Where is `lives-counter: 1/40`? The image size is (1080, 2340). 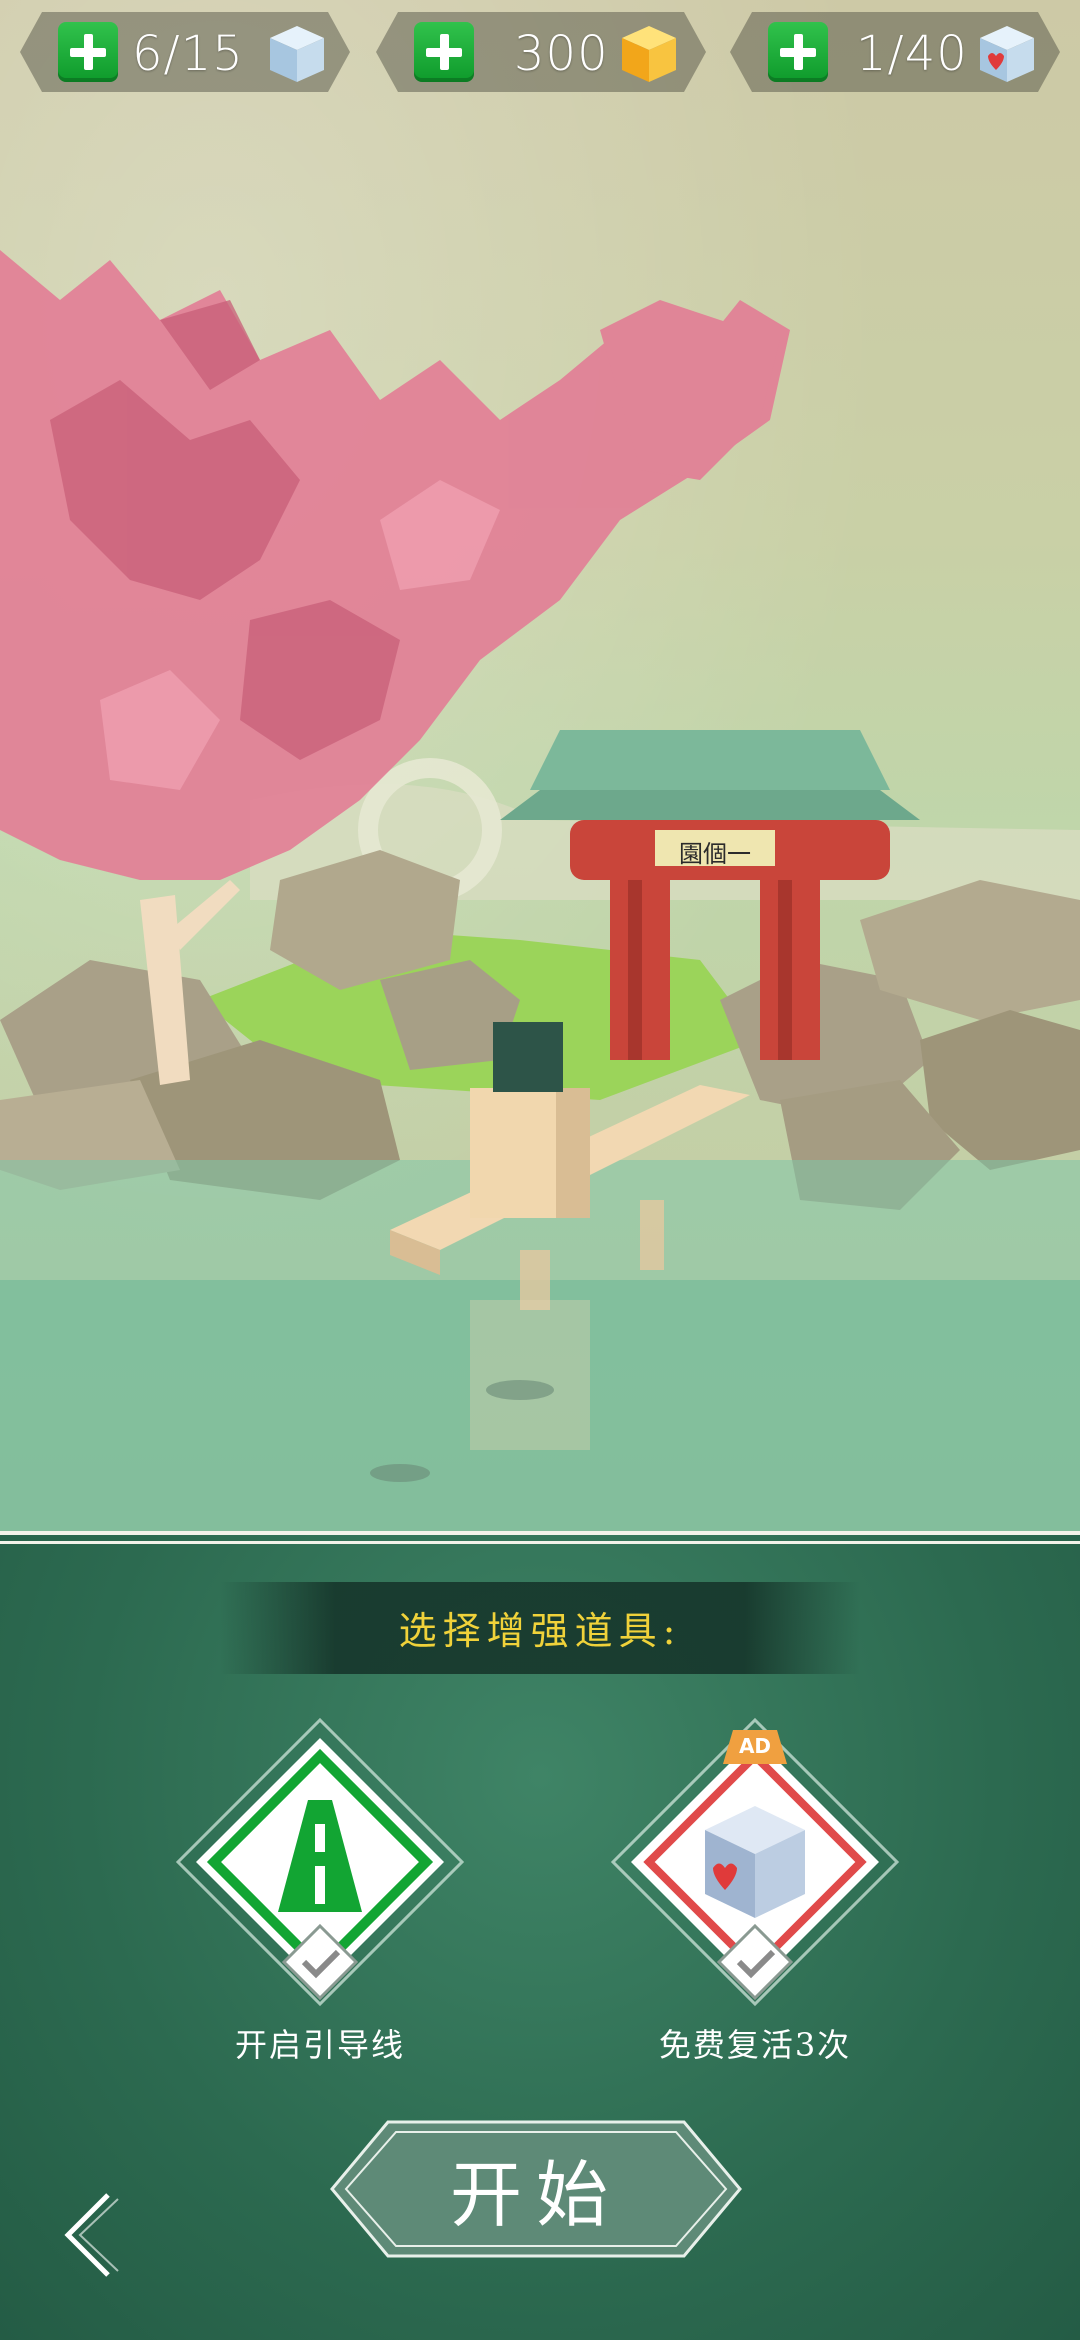 lives-counter: 1/40 is located at coordinates (895, 52).